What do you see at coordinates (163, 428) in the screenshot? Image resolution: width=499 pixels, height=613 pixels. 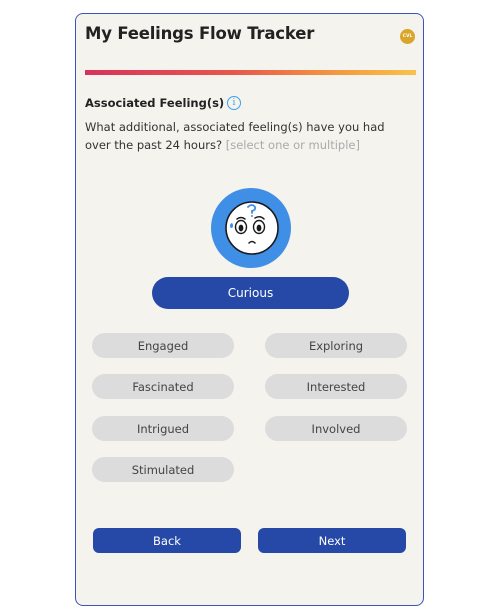 I see `feeling-chip-intrigued: Intrigued` at bounding box center [163, 428].